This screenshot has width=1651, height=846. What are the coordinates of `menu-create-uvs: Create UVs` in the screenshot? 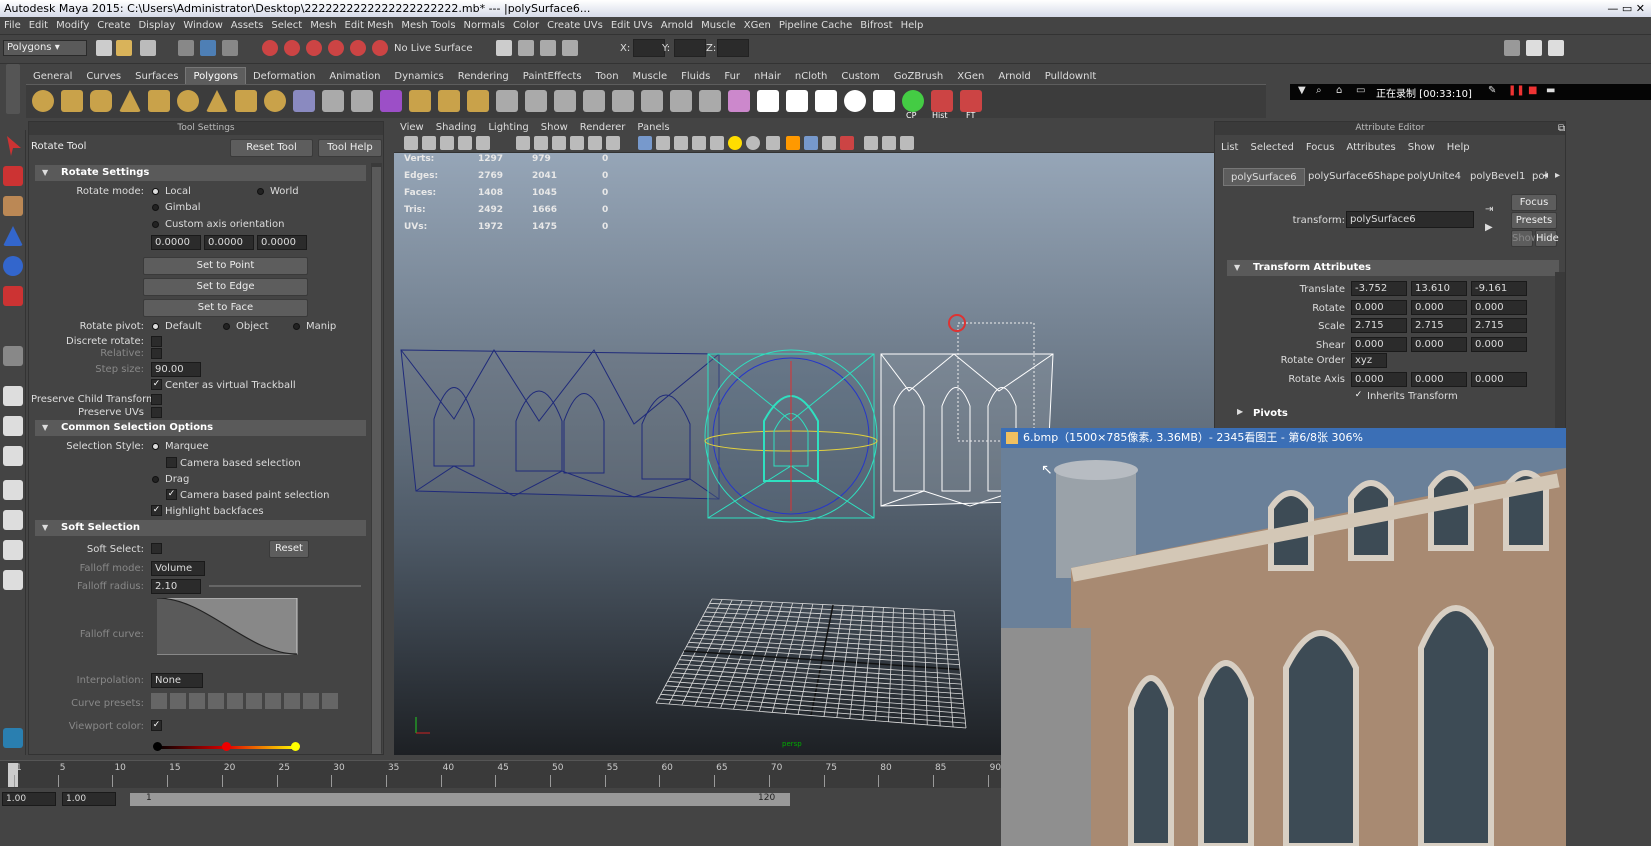 It's located at (575, 25).